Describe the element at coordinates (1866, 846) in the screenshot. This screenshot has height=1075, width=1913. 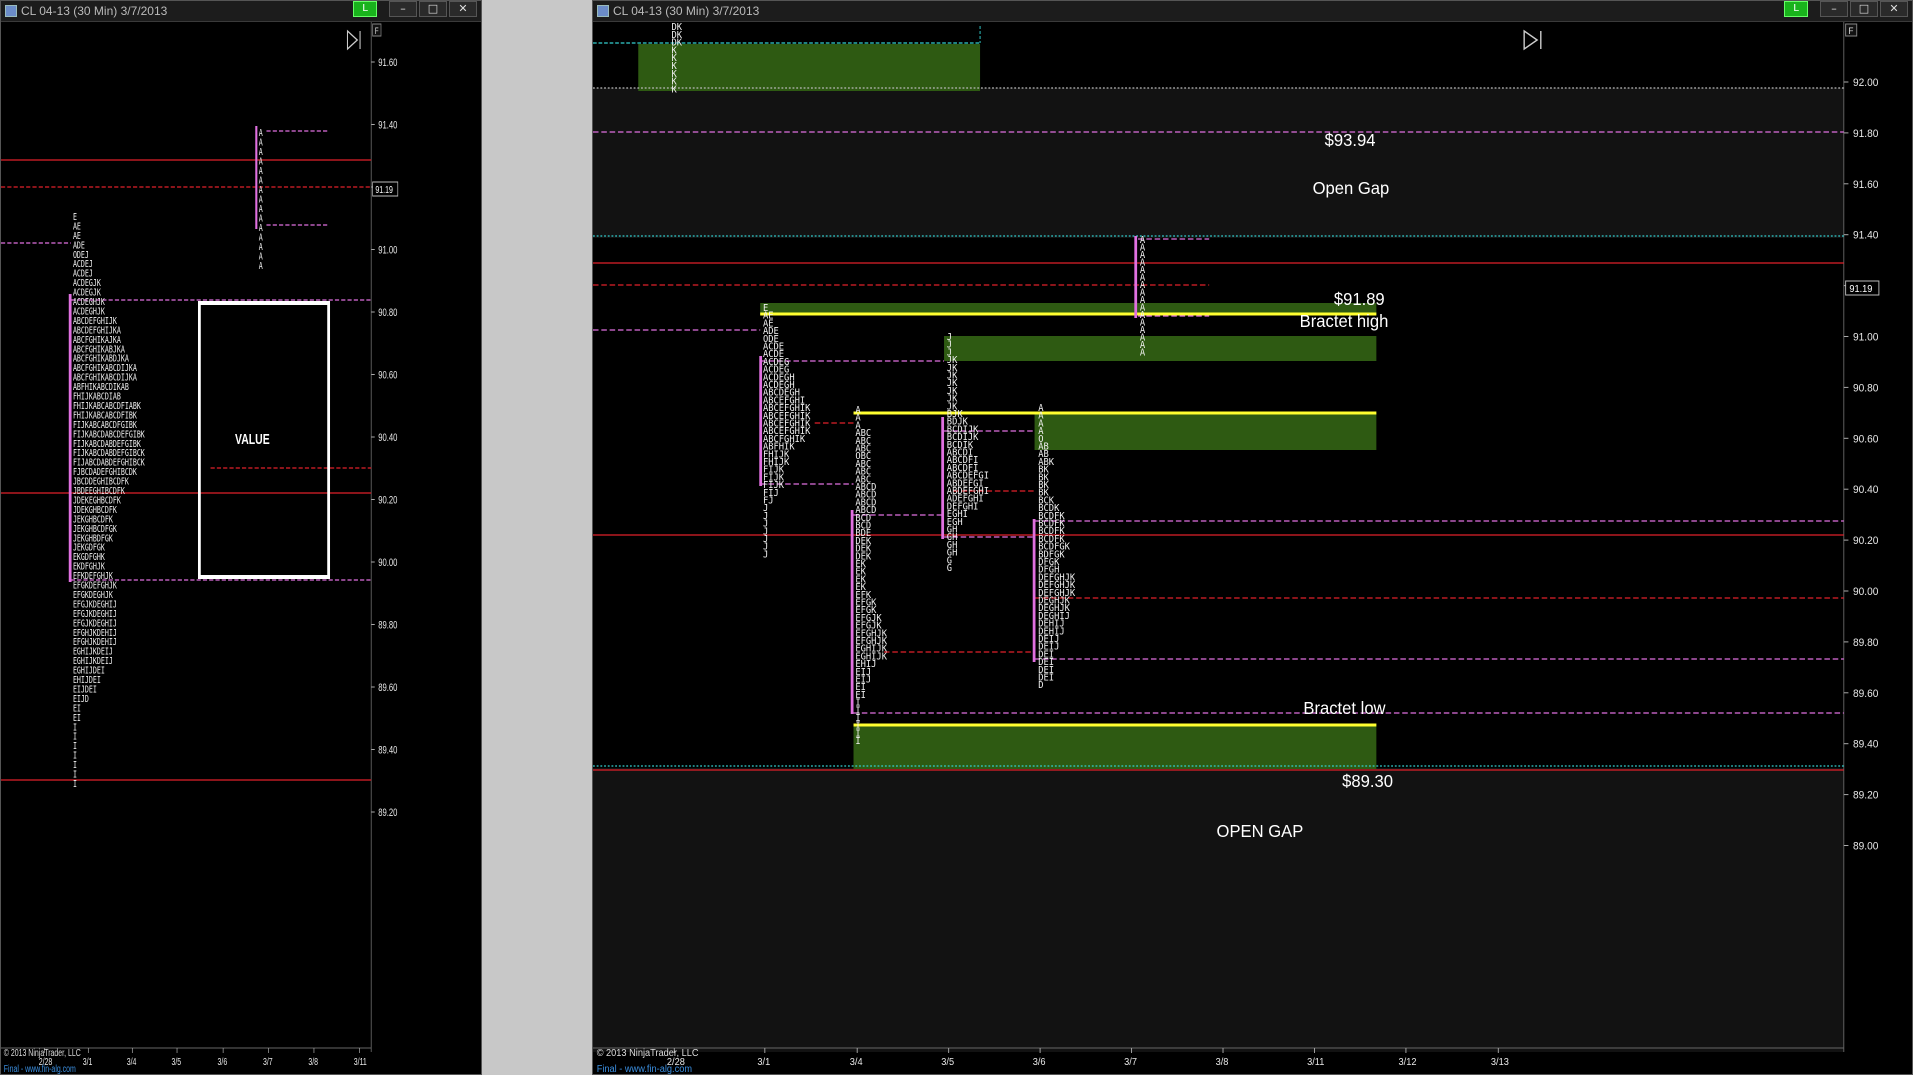
I see `price-label: 89.00` at that location.